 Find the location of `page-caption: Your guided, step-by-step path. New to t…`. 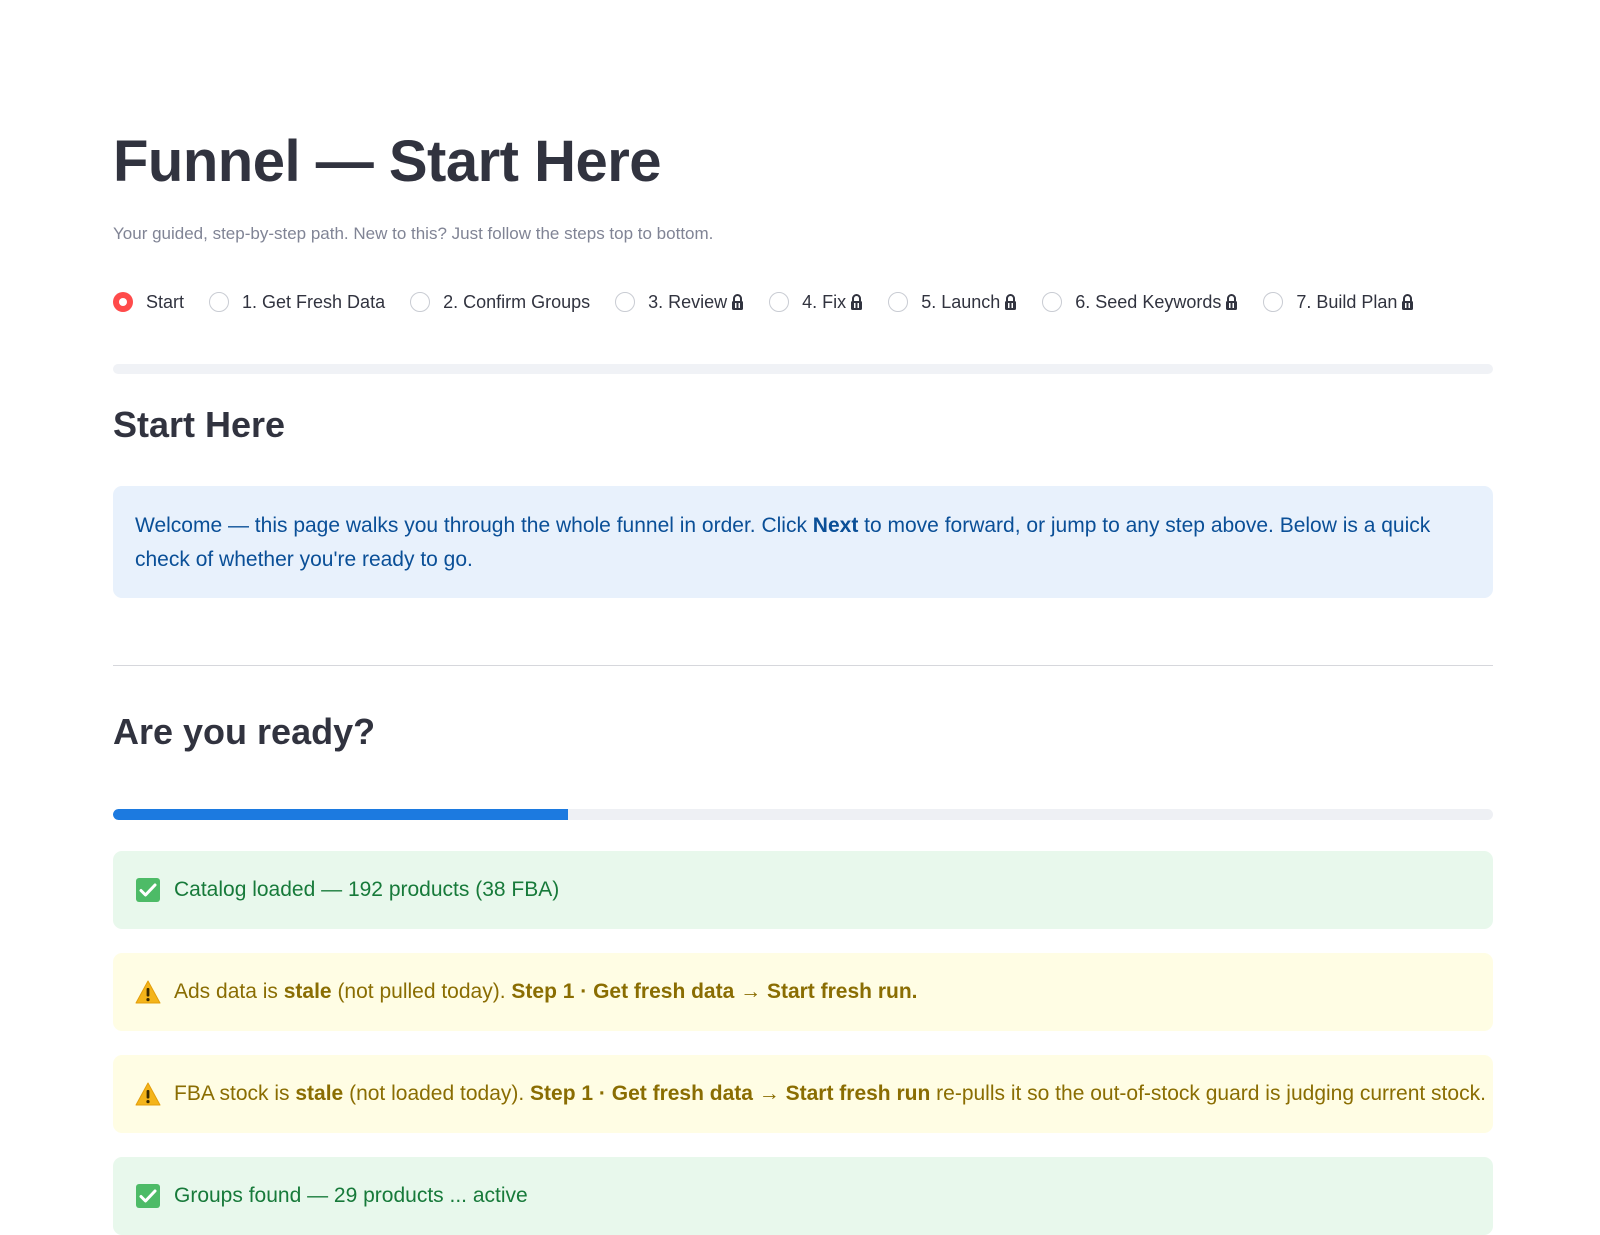

page-caption: Your guided, step-by-step path. New to t… is located at coordinates (413, 233).